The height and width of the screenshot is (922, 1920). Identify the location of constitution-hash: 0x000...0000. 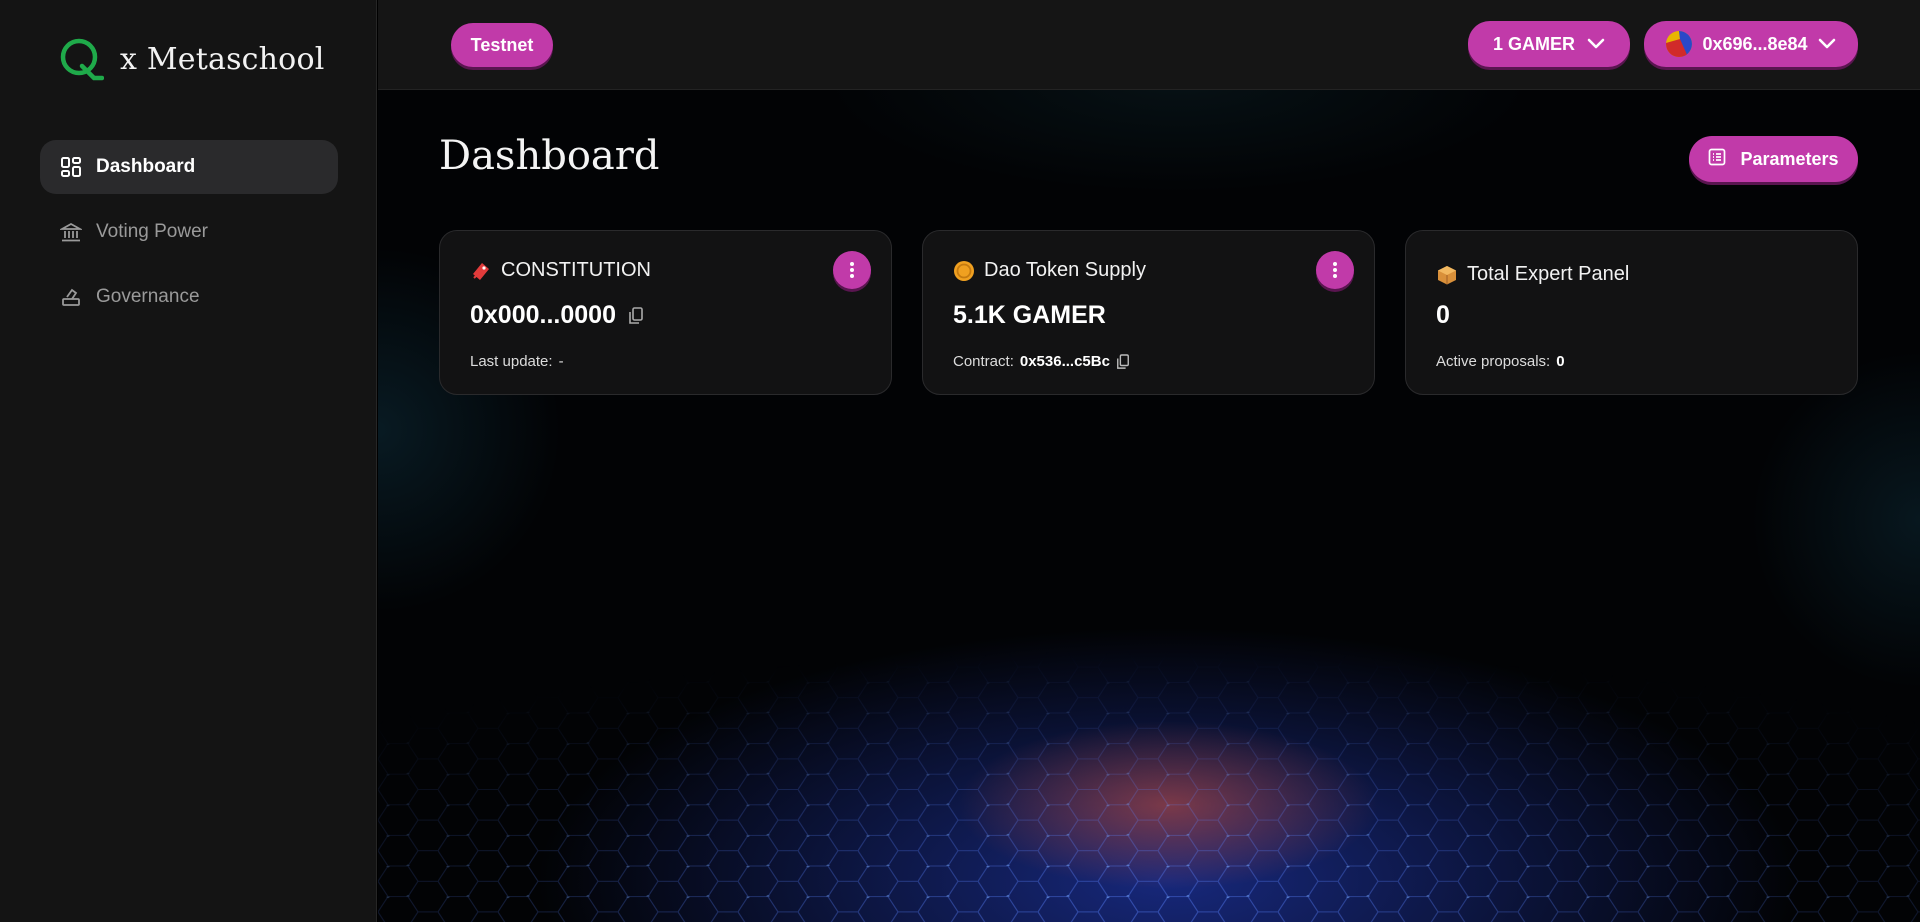
(543, 315).